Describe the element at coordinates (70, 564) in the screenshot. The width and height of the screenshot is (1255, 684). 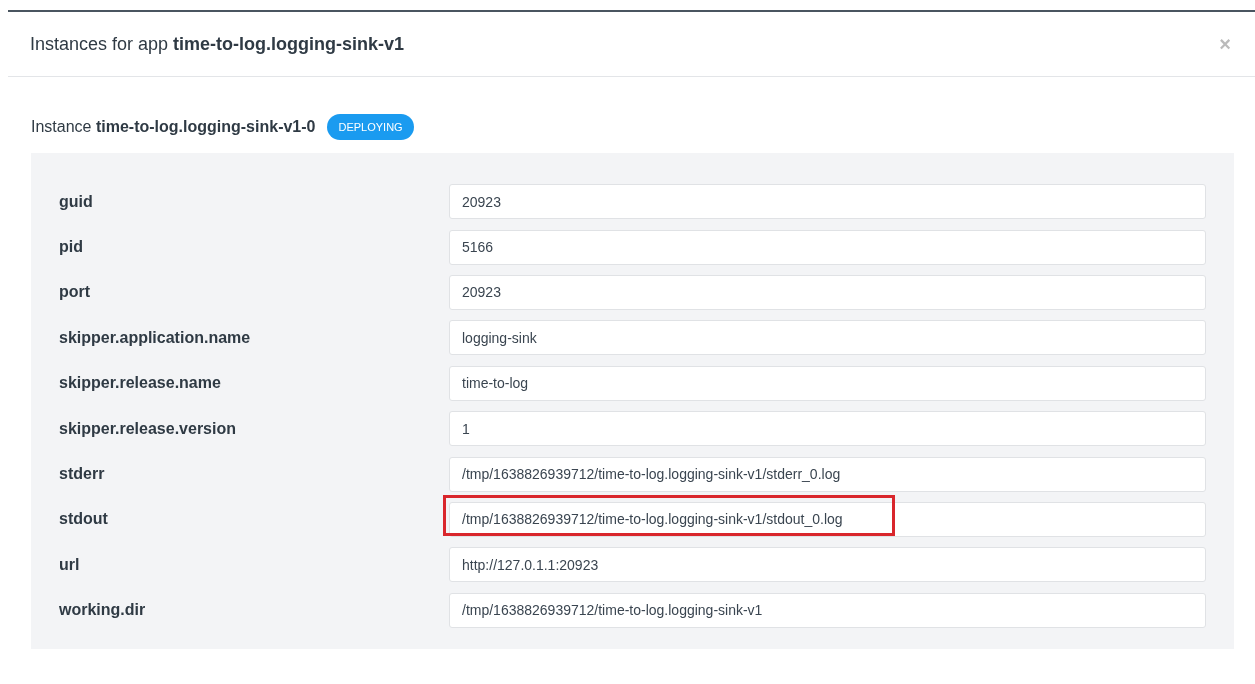
I see `property-label: url` at that location.